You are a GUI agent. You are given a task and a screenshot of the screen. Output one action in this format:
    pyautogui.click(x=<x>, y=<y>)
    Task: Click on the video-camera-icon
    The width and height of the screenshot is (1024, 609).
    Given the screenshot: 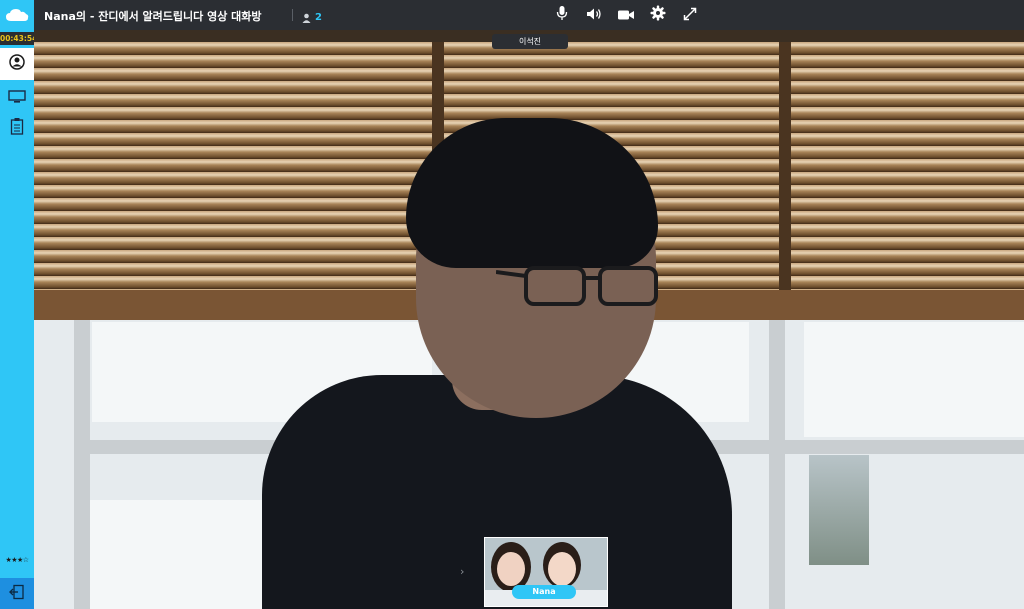 What is the action you would take?
    pyautogui.click(x=626, y=15)
    